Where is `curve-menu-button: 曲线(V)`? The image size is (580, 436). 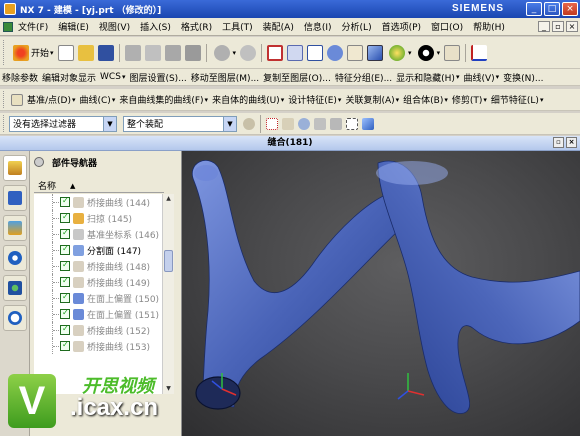 curve-menu-button: 曲线(V) is located at coordinates (481, 77).